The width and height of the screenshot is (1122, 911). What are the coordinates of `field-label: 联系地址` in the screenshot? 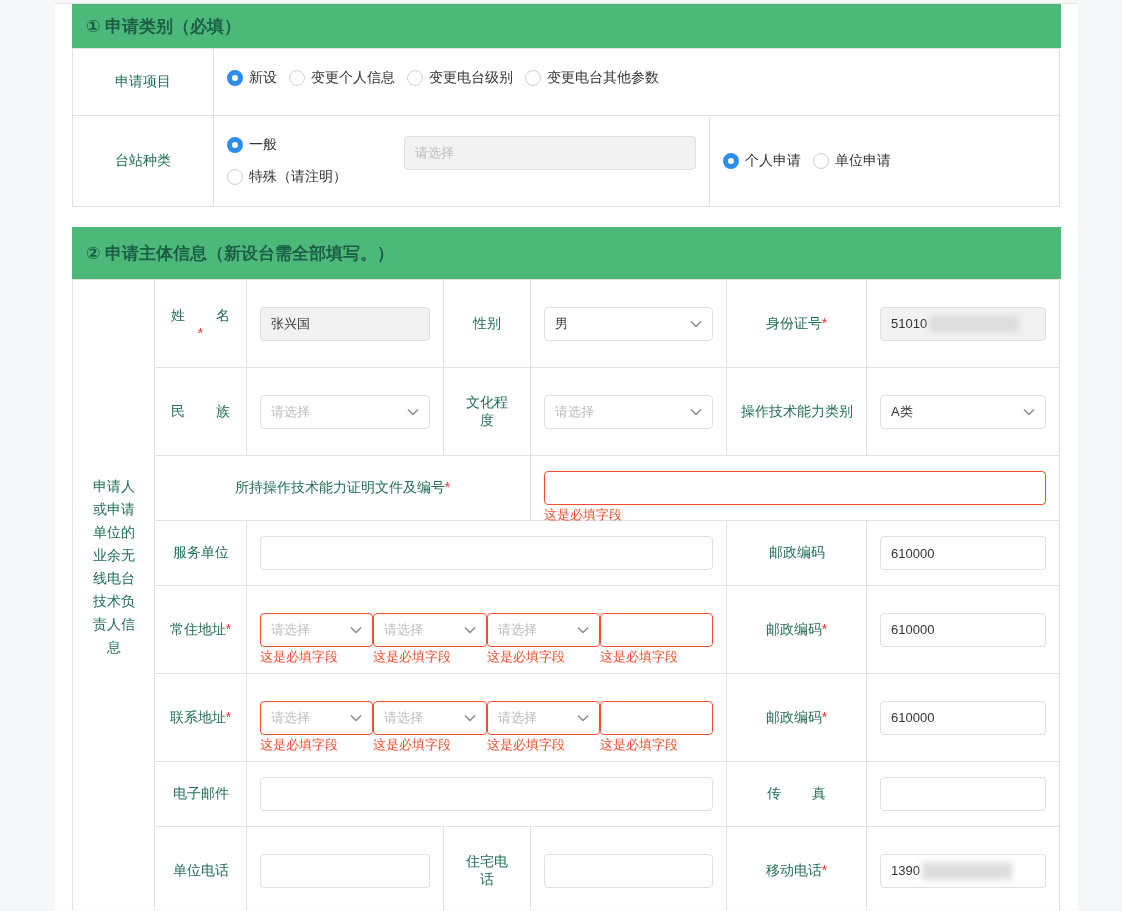 It's located at (197, 716).